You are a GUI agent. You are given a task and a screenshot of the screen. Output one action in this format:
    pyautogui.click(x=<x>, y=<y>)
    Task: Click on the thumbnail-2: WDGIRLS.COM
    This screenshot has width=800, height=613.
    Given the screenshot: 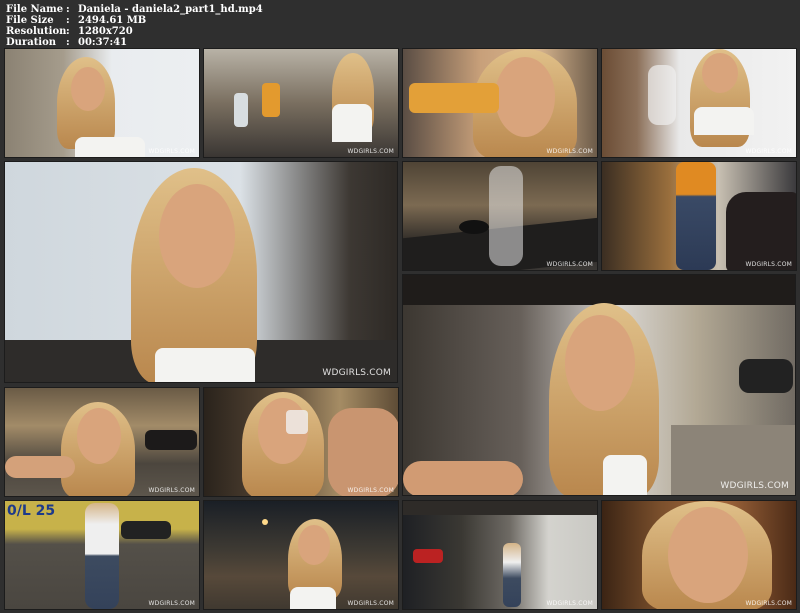 What is the action you would take?
    pyautogui.click(x=301, y=103)
    